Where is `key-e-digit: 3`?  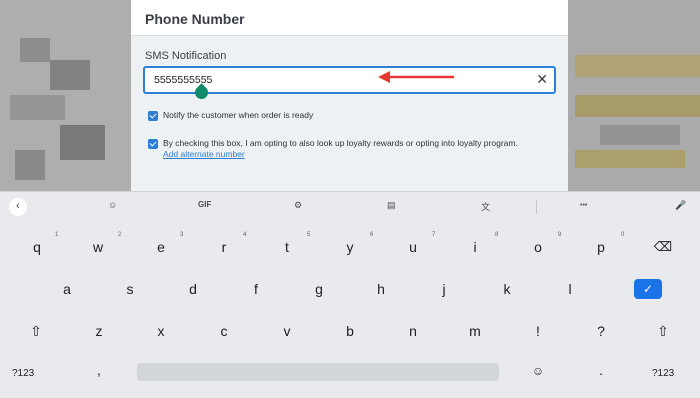
key-e-digit: 3 is located at coordinates (182, 235).